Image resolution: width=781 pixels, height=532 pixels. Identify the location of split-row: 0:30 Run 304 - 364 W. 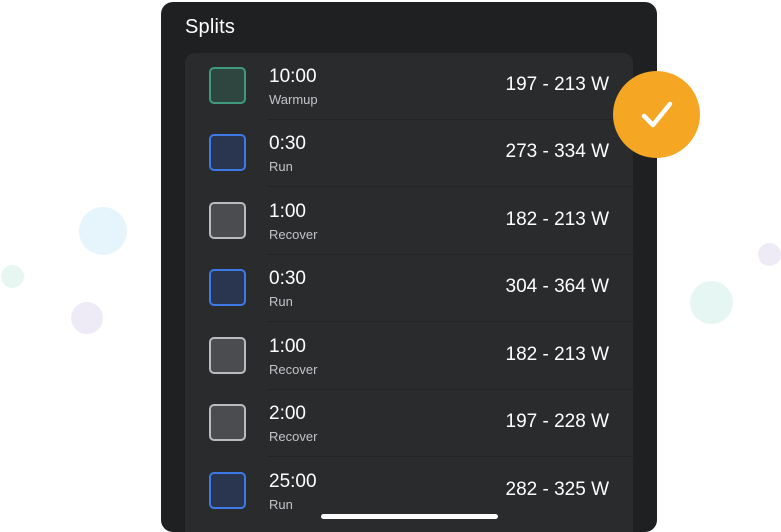
(409, 288).